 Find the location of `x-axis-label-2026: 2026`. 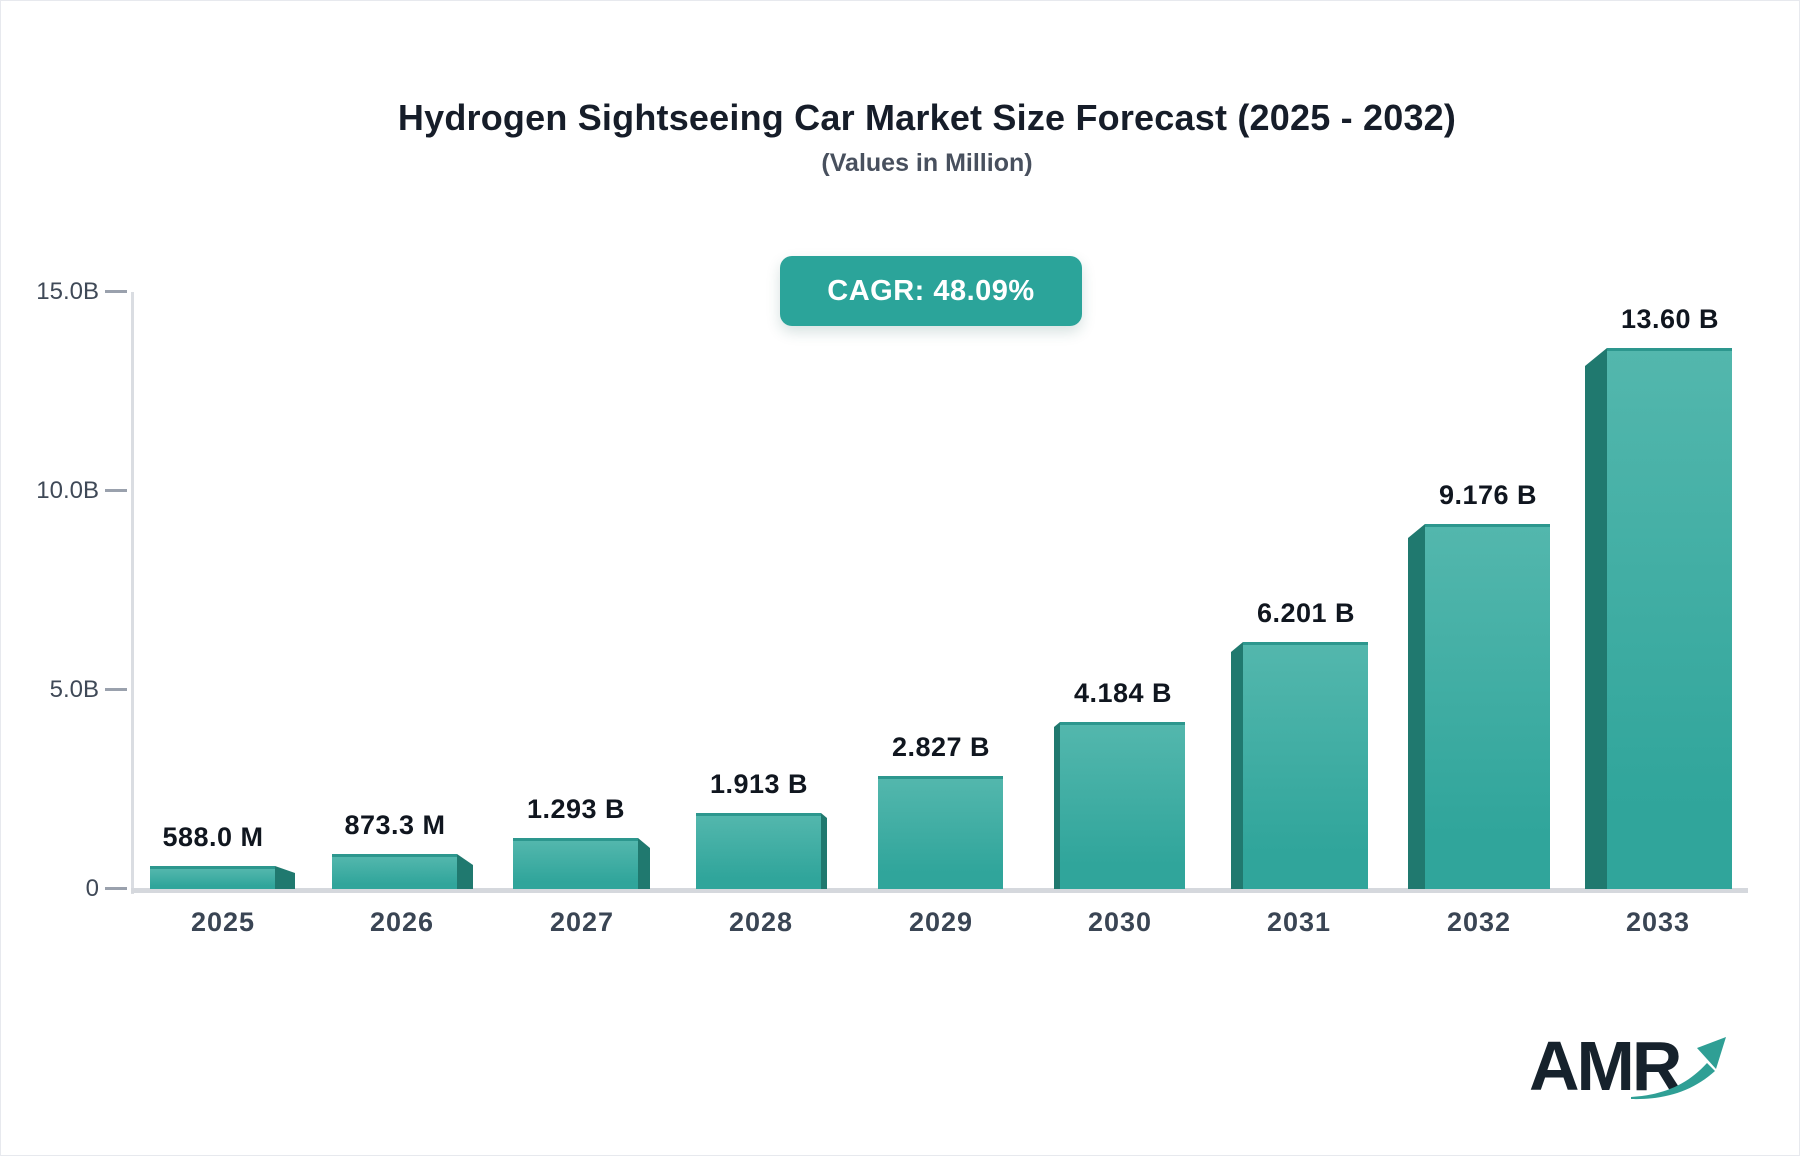

x-axis-label-2026: 2026 is located at coordinates (402, 922).